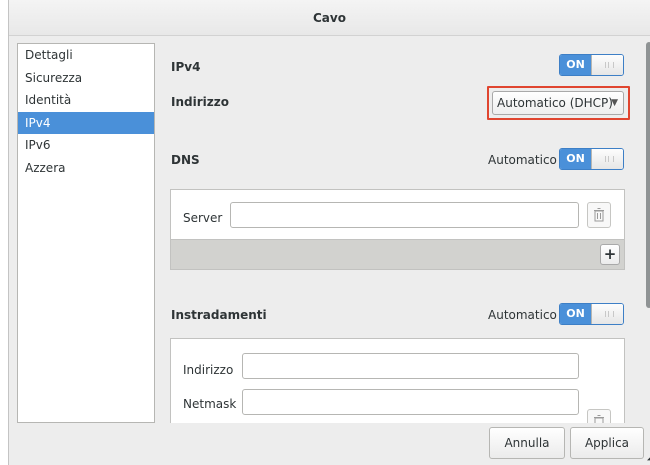 The image size is (650, 465). I want to click on dns-automatic-toggle: ON, so click(591, 159).